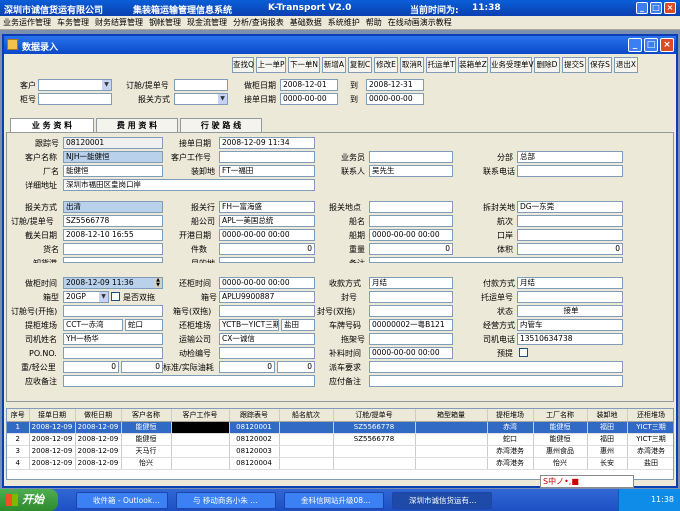 This screenshot has width=680, height=511. What do you see at coordinates (570, 311) in the screenshot?
I see `status-field: 接单` at bounding box center [570, 311].